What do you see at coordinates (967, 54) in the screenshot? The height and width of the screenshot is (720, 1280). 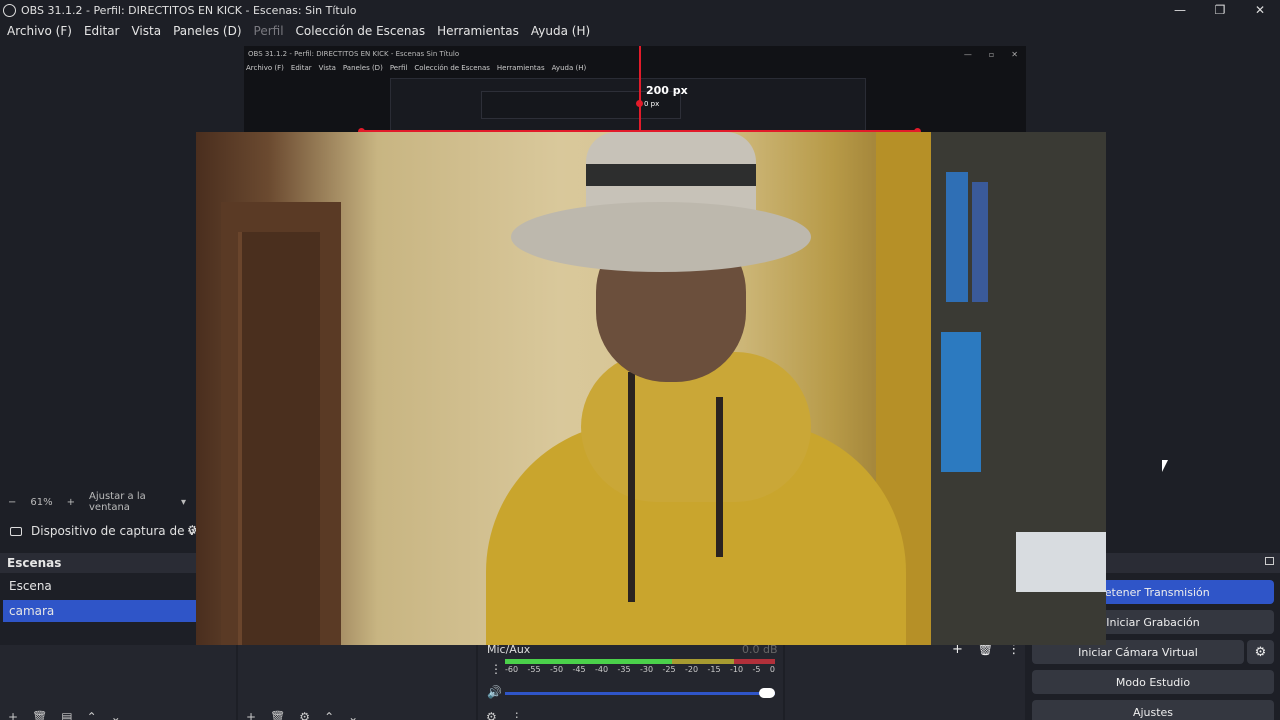 I see `nested-minimize-icon: —` at bounding box center [967, 54].